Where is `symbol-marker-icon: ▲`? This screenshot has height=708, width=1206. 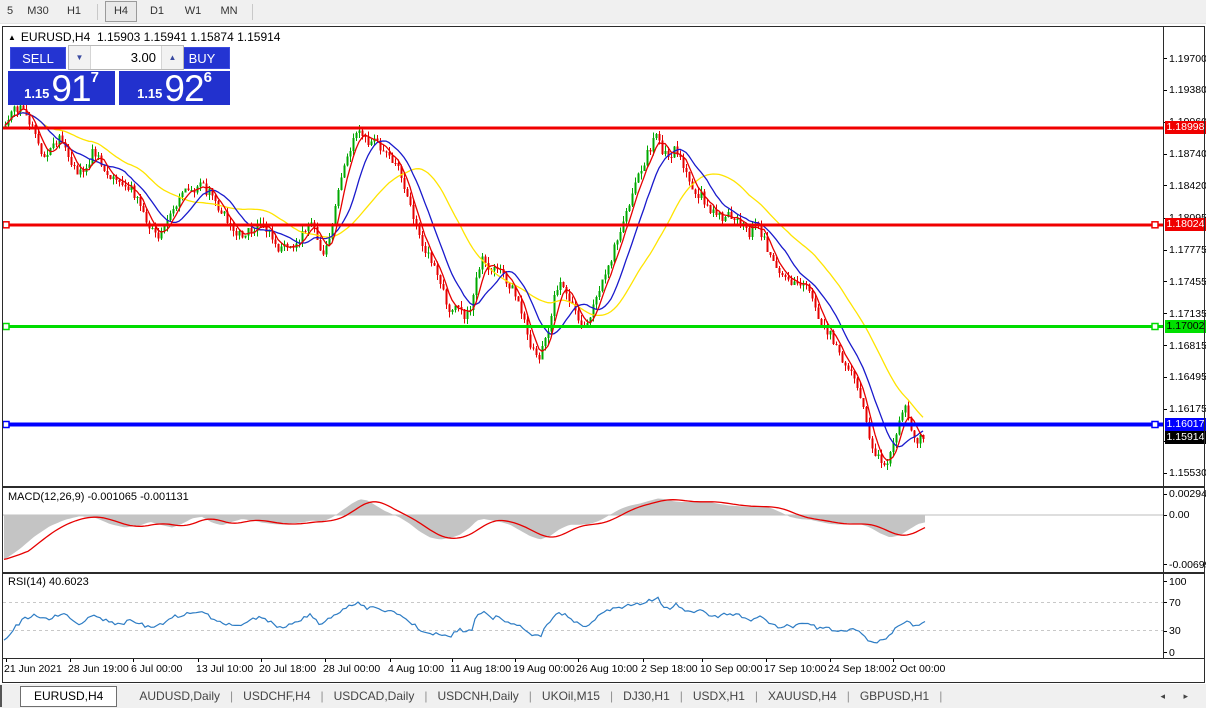
symbol-marker-icon: ▲ is located at coordinates (12, 37).